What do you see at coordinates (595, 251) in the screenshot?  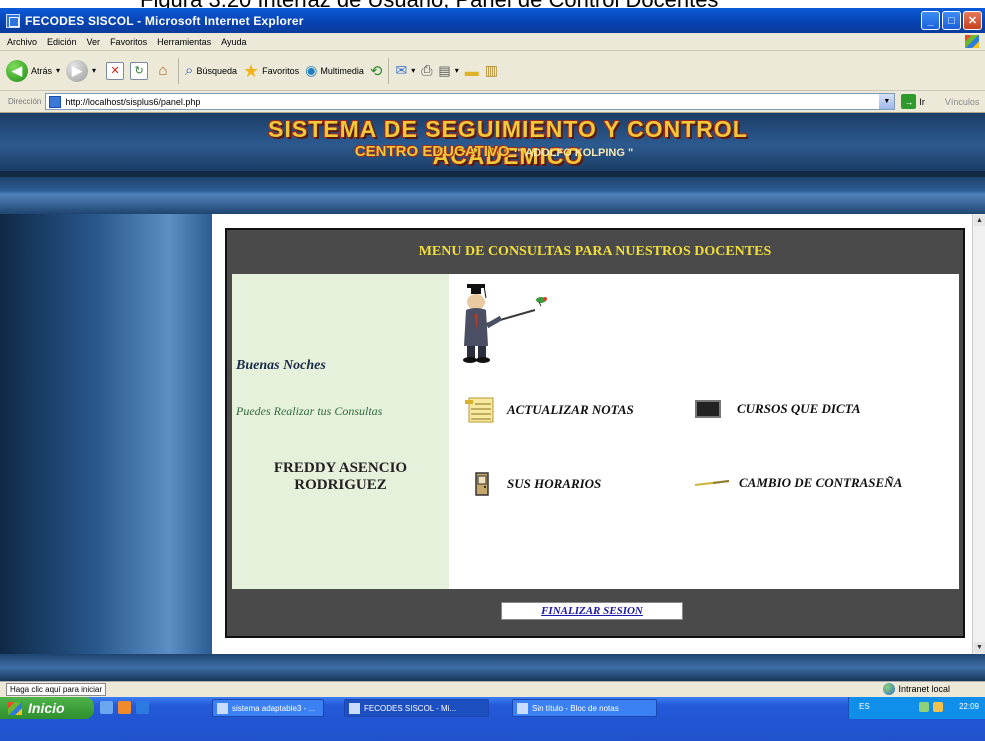 I see `panel-title: MENU DE CONSULTAS PARA NUESTROS DOCENTES` at bounding box center [595, 251].